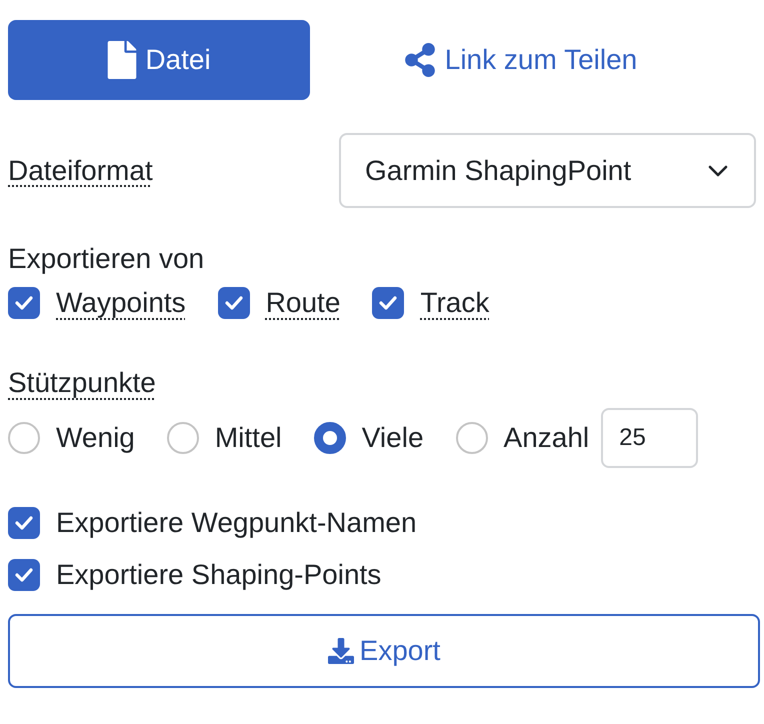 The image size is (764, 724). I want to click on share-icon, so click(419, 60).